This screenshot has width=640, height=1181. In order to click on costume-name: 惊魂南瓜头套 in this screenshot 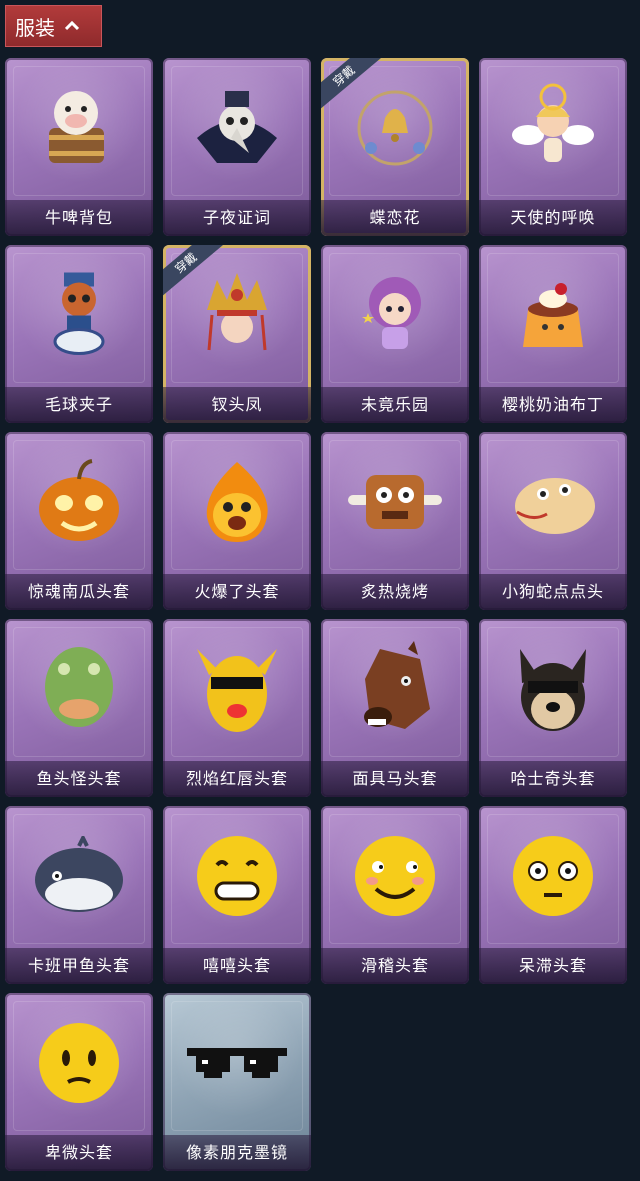, I will do `click(79, 592)`.